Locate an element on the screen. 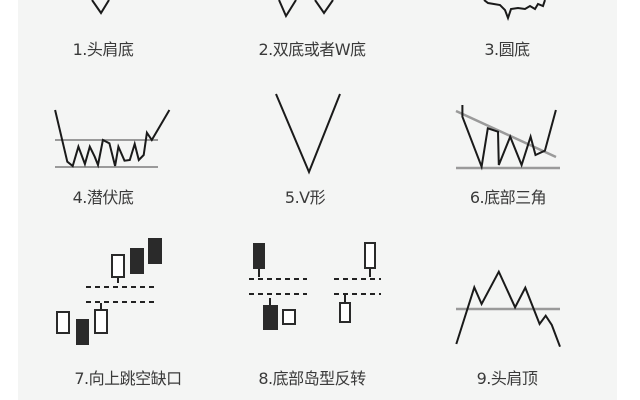 The width and height of the screenshot is (640, 400). label-upward-gap: 7.向上跳空缺口 is located at coordinates (128, 378).